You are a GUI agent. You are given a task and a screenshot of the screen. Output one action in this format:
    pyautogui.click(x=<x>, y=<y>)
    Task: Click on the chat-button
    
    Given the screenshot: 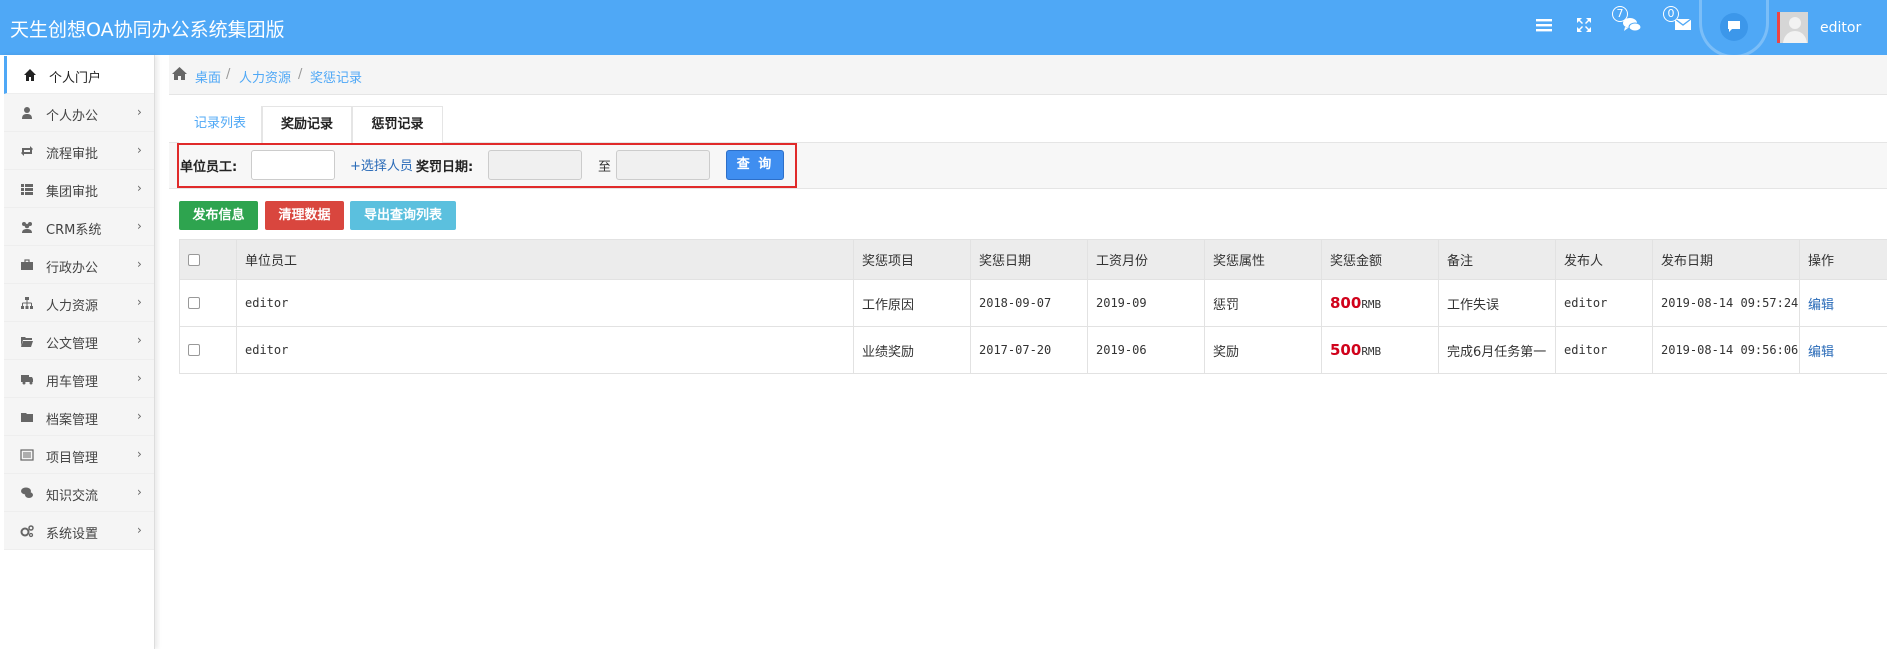 What is the action you would take?
    pyautogui.click(x=1734, y=27)
    